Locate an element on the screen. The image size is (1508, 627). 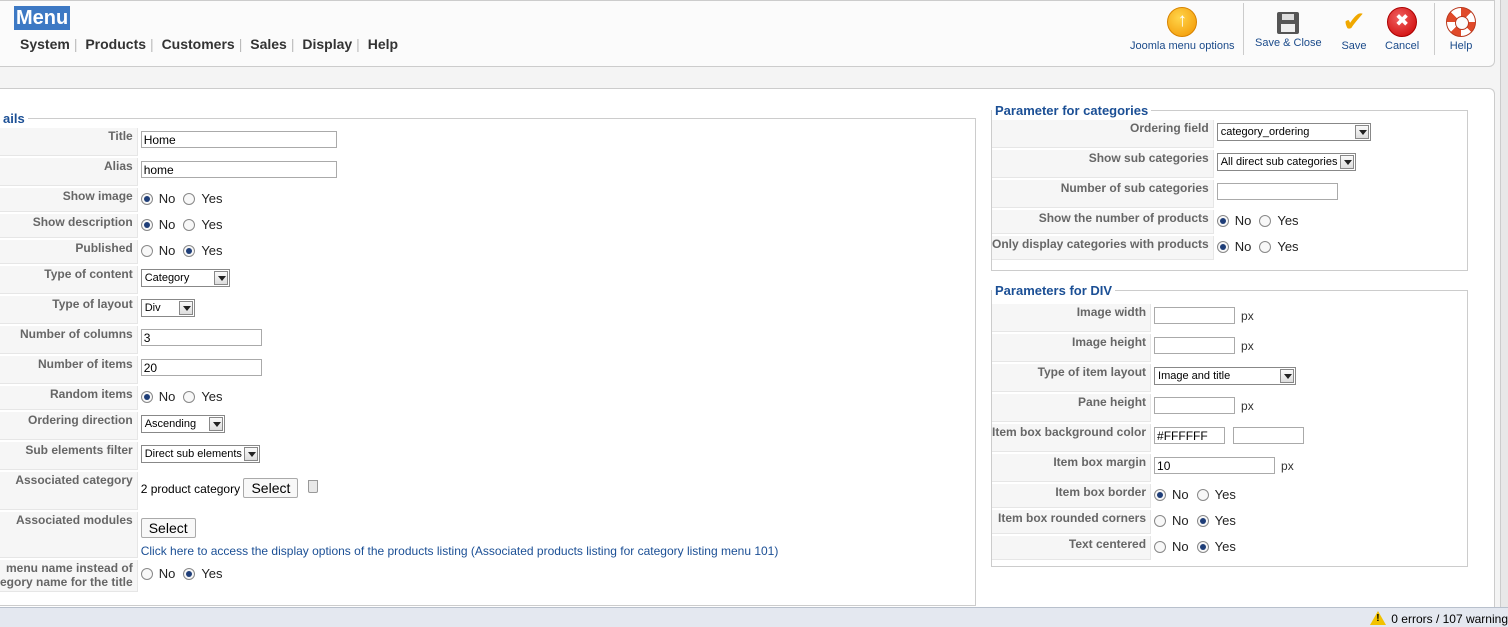
random-items-no-radio is located at coordinates (146, 397).